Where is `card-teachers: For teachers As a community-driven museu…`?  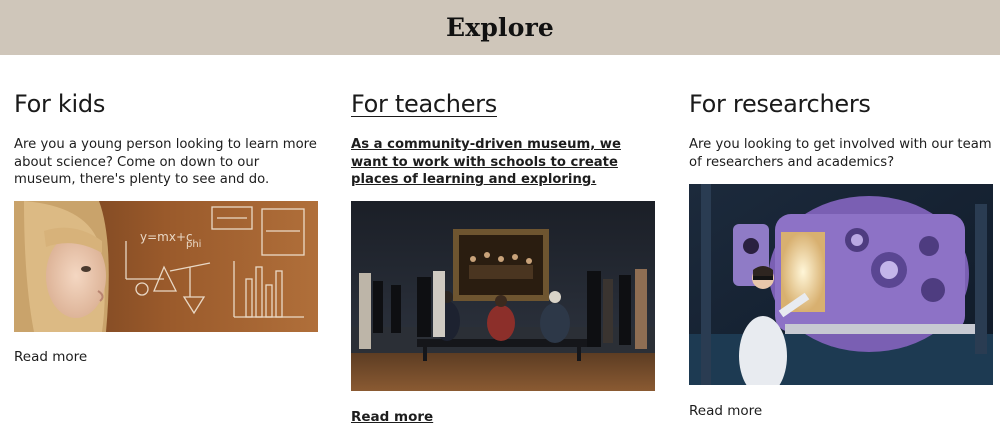 card-teachers: For teachers As a community-driven museu… is located at coordinates (503, 138).